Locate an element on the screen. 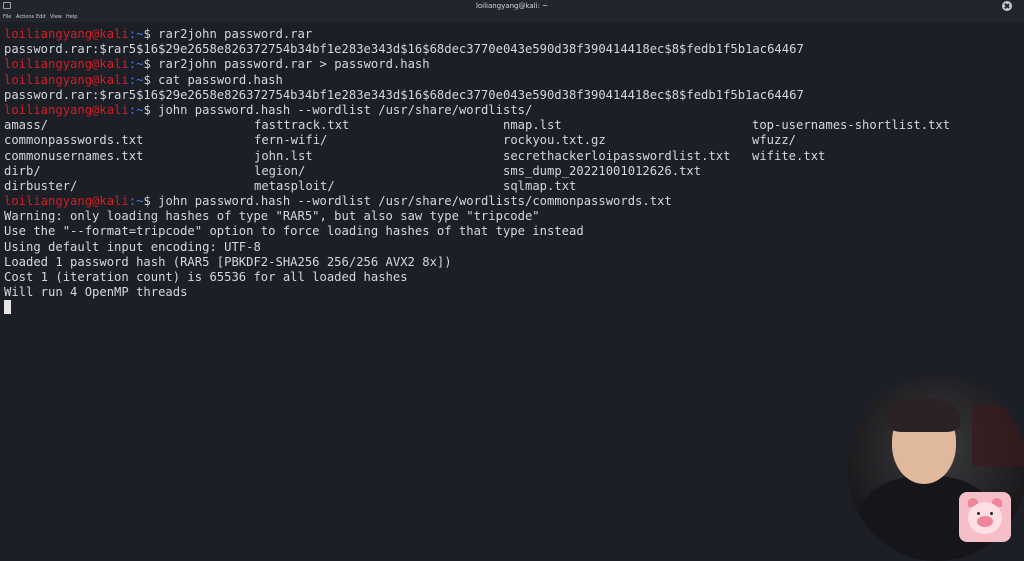  command-text: cat password.hash is located at coordinates (220, 79).